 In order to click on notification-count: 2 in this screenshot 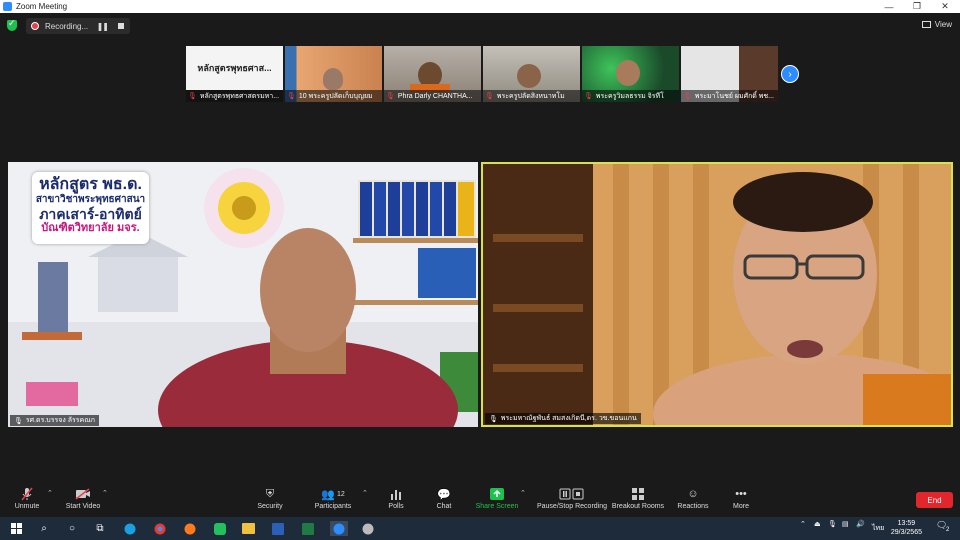, I will do `click(948, 530)`.